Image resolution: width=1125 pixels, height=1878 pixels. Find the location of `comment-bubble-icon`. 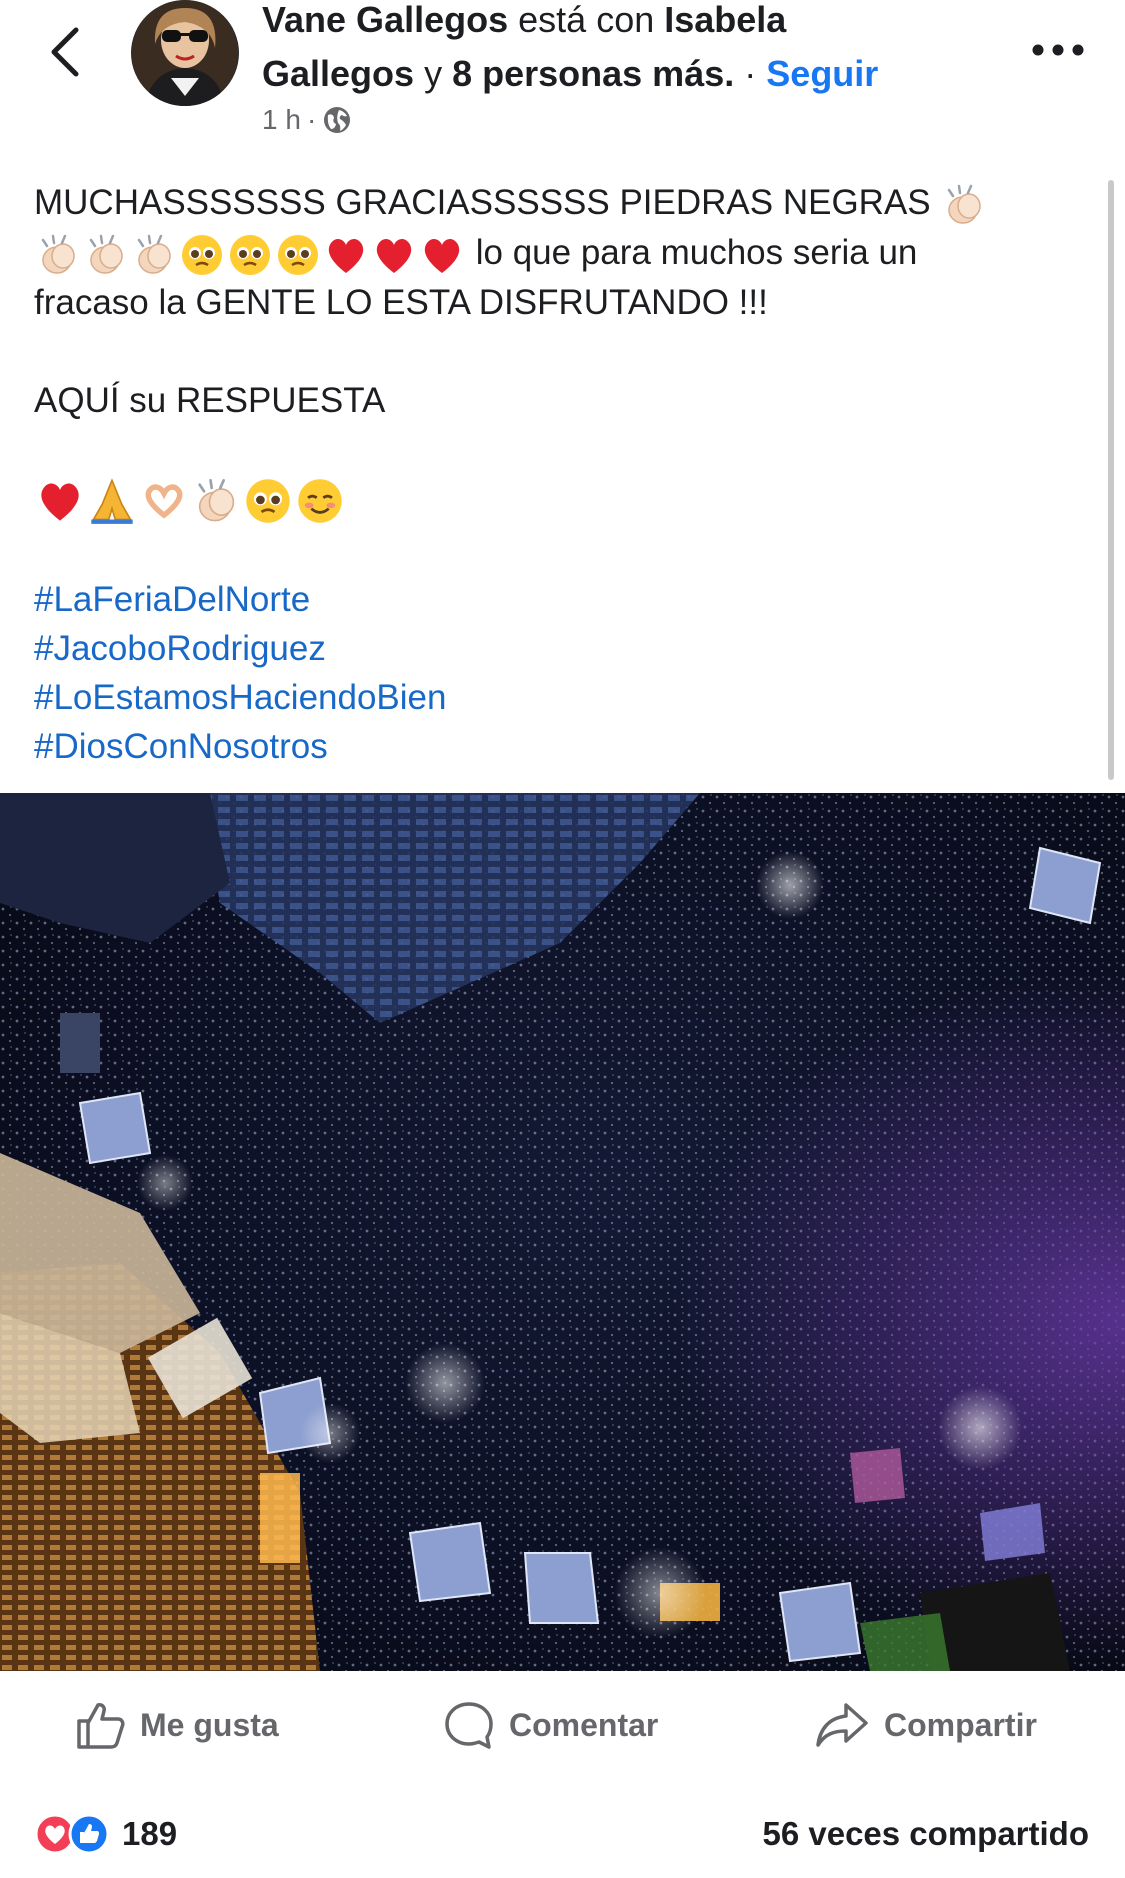

comment-bubble-icon is located at coordinates (469, 1725).